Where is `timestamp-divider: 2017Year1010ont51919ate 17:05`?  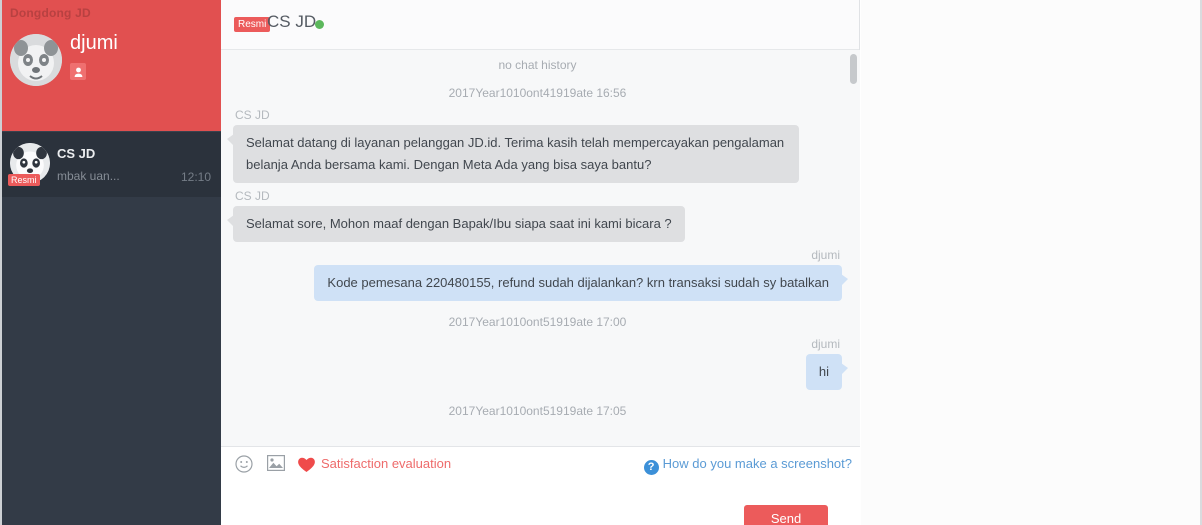 timestamp-divider: 2017Year1010ont51919ate 17:05 is located at coordinates (537, 411).